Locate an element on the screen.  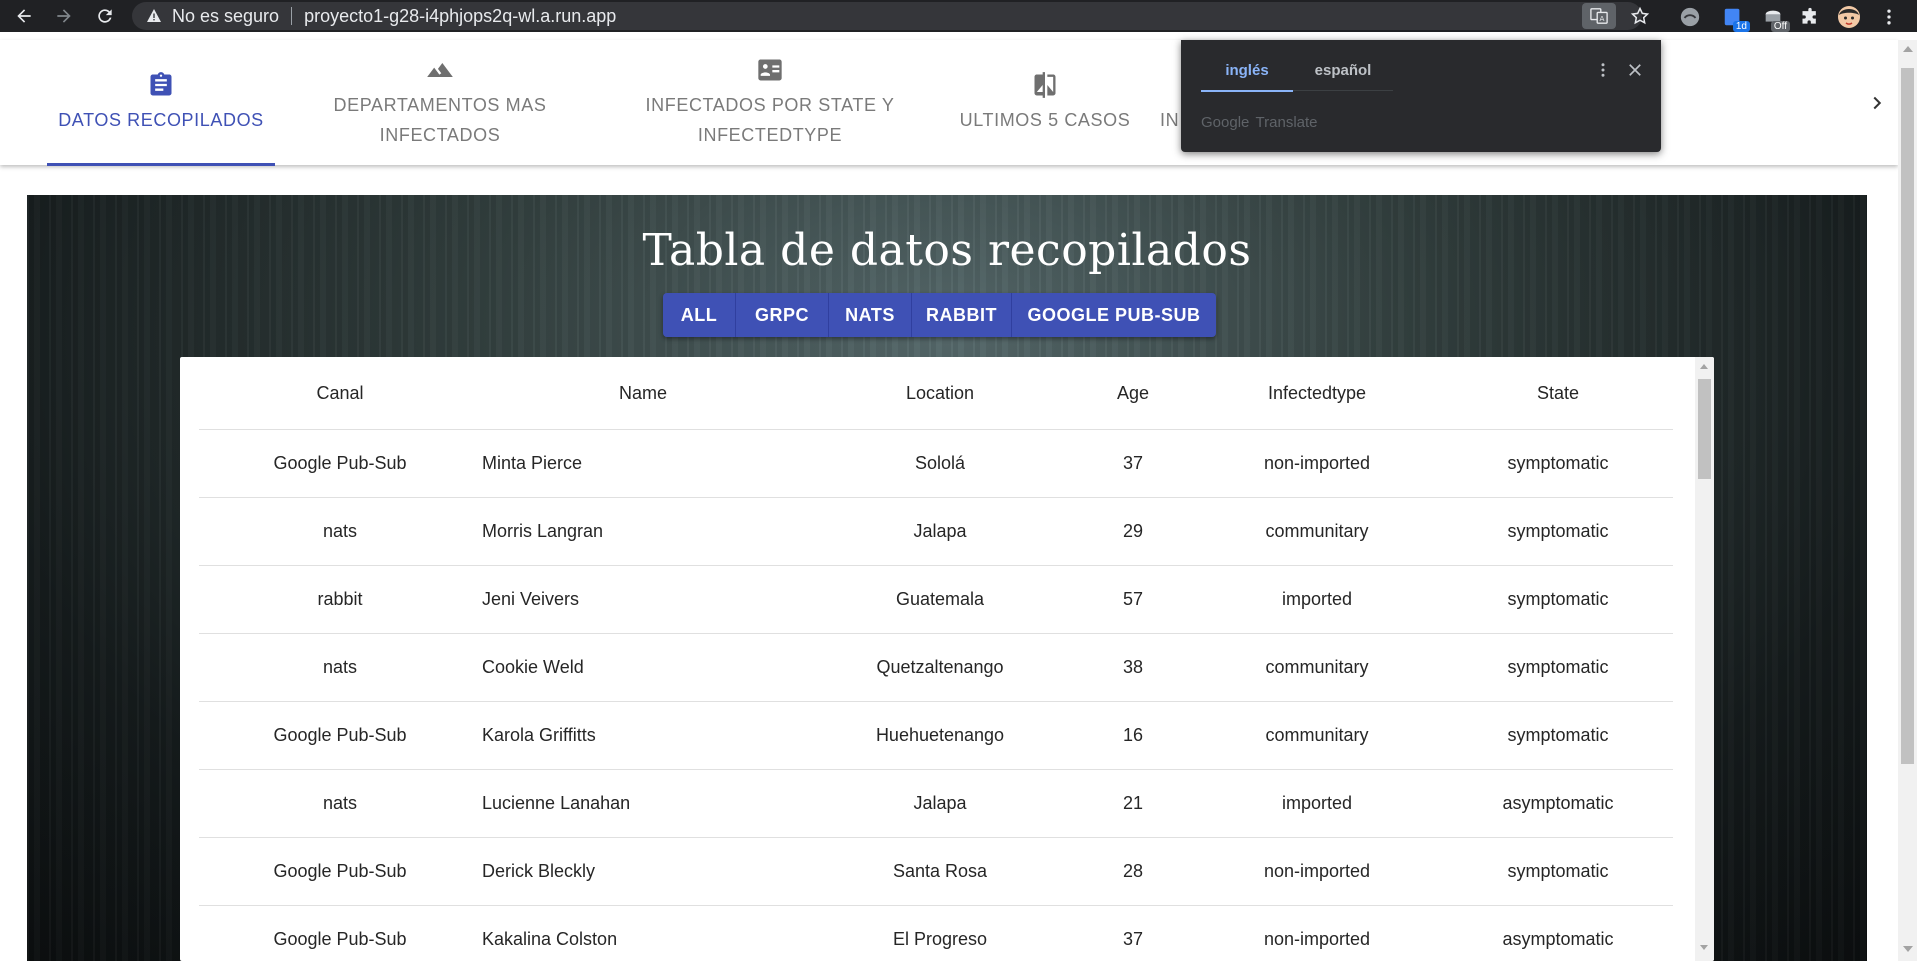
translate-source-language-tab: inglés is located at coordinates (1247, 71).